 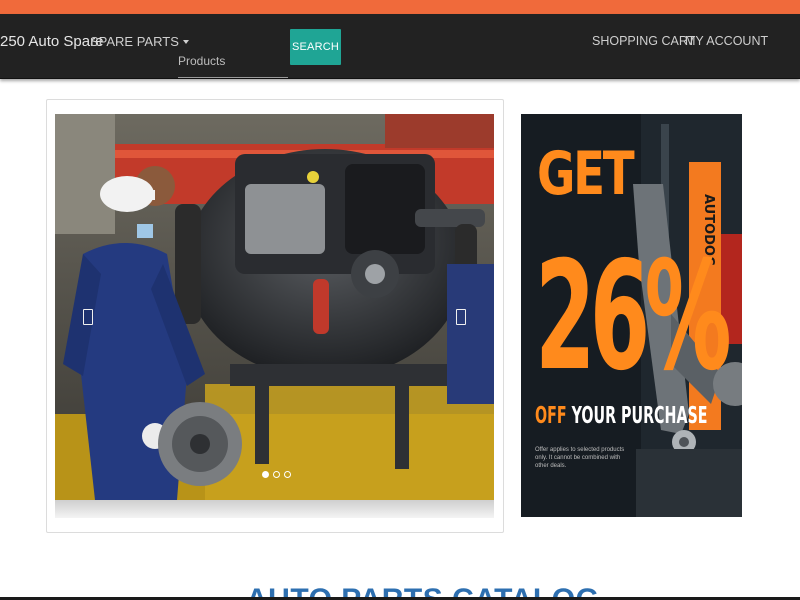 I want to click on carousel-indicators, so click(x=276, y=474).